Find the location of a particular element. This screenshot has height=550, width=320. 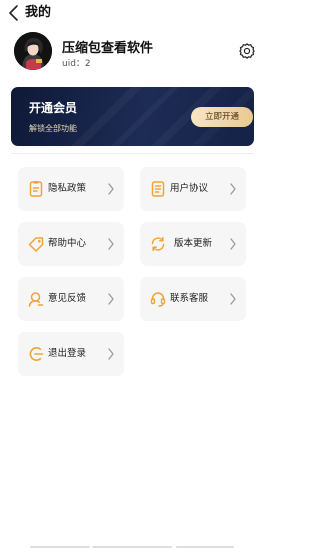

menu-item-logout: 退出登录 is located at coordinates (71, 354).